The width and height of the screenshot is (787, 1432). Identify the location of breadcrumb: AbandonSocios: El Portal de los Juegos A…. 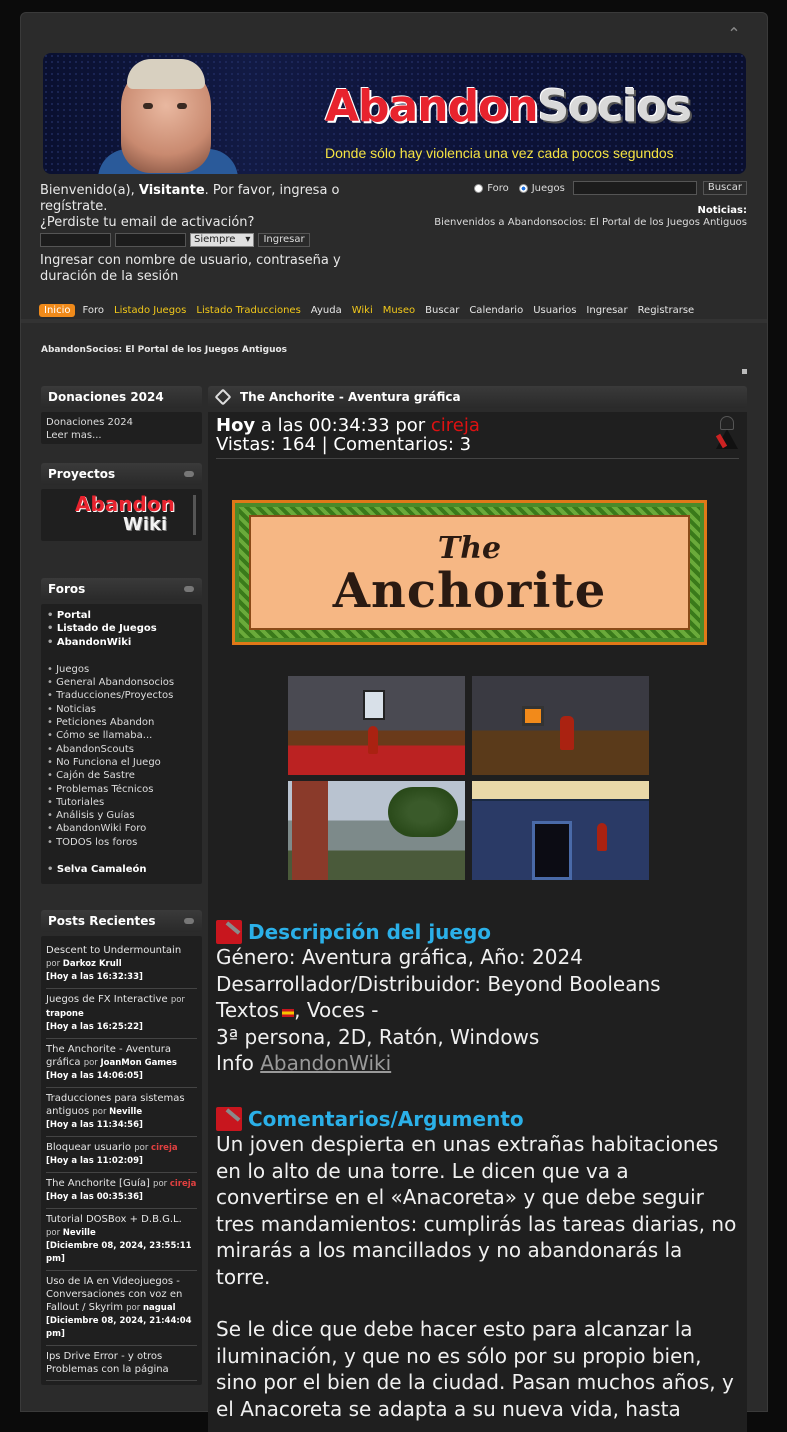
(164, 350).